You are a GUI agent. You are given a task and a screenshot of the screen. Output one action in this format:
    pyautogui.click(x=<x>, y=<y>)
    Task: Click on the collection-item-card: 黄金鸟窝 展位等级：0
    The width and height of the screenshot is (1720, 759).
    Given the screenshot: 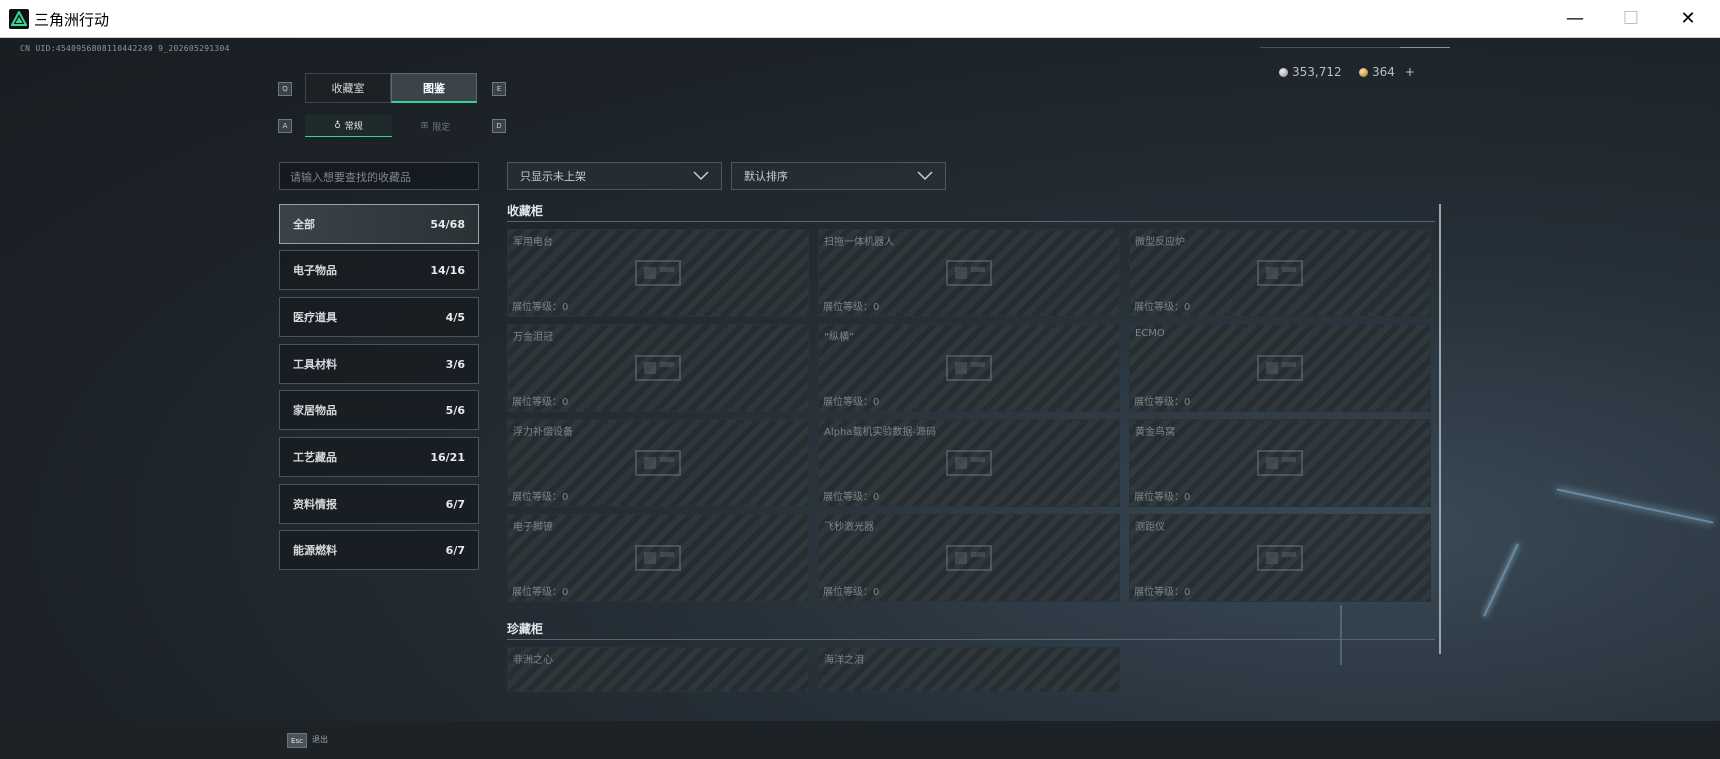 What is the action you would take?
    pyautogui.click(x=1280, y=463)
    